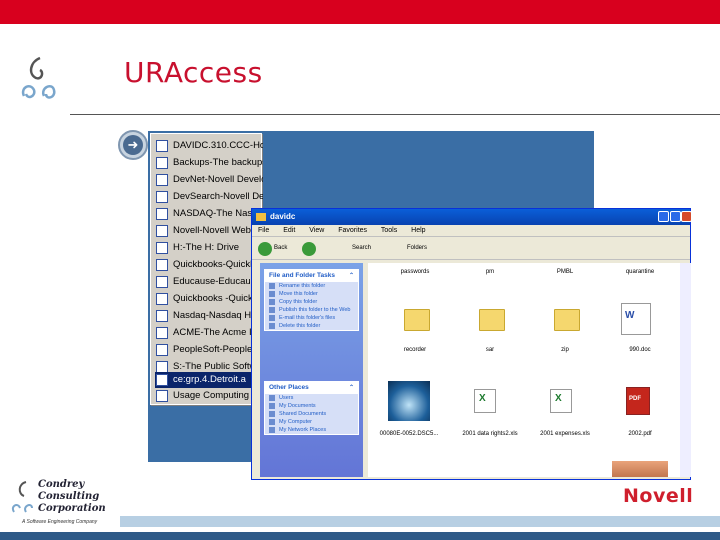 The image size is (720, 540). I want to click on file-label: quarantine, so click(640, 272).